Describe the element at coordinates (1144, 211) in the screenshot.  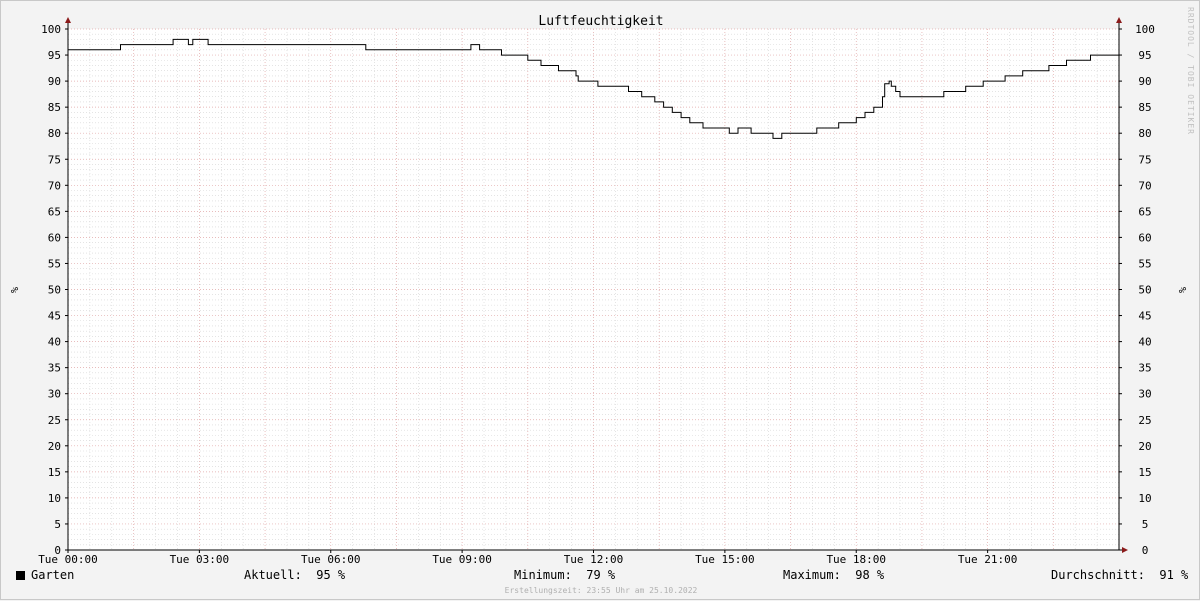
I see `y-tick-label-right: 65` at that location.